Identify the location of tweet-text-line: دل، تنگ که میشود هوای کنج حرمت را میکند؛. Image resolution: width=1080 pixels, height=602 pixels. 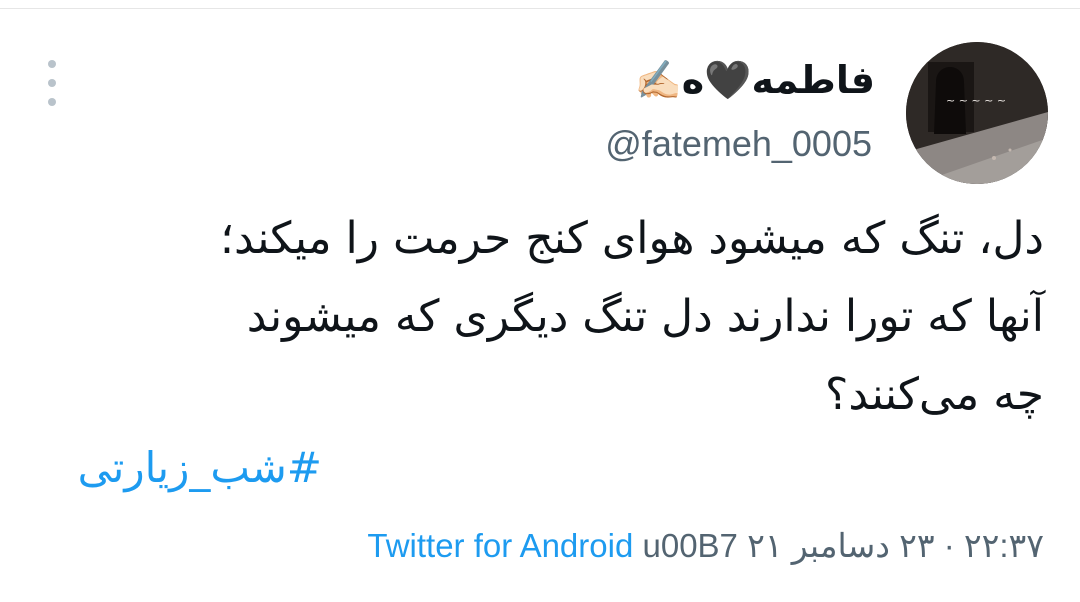
(632, 238).